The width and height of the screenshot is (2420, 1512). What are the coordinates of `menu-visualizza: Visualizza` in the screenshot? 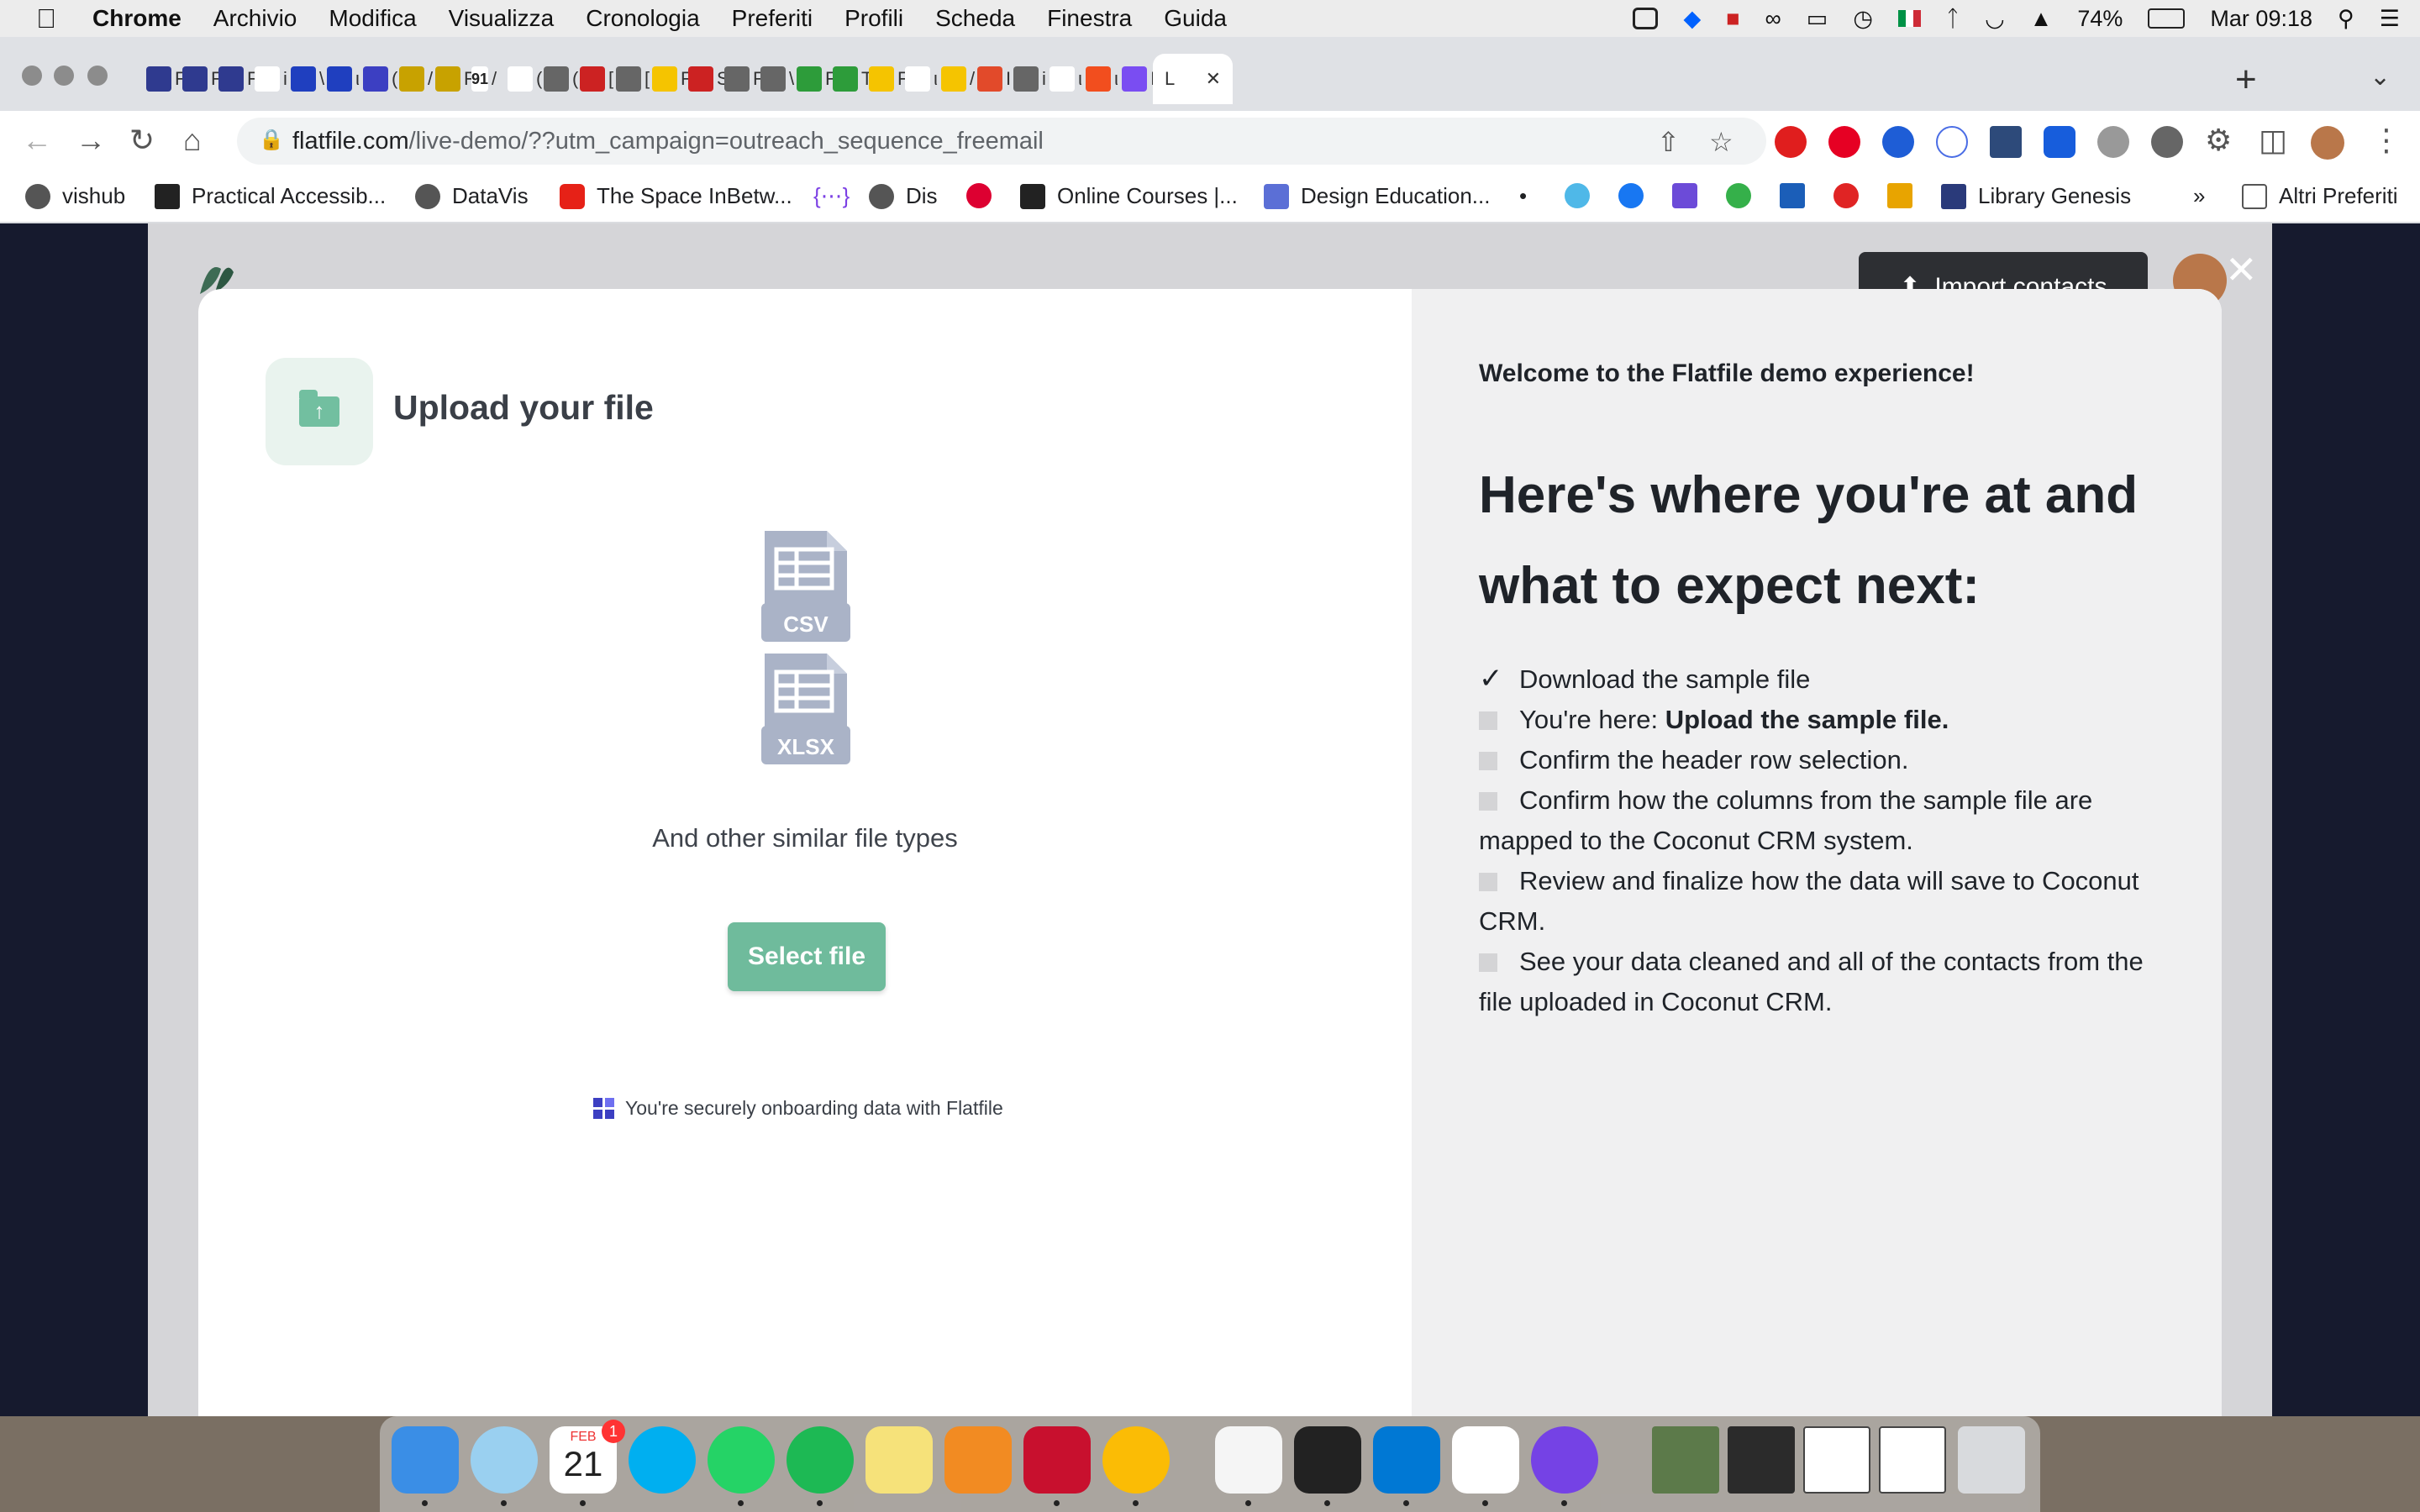 It's located at (502, 18).